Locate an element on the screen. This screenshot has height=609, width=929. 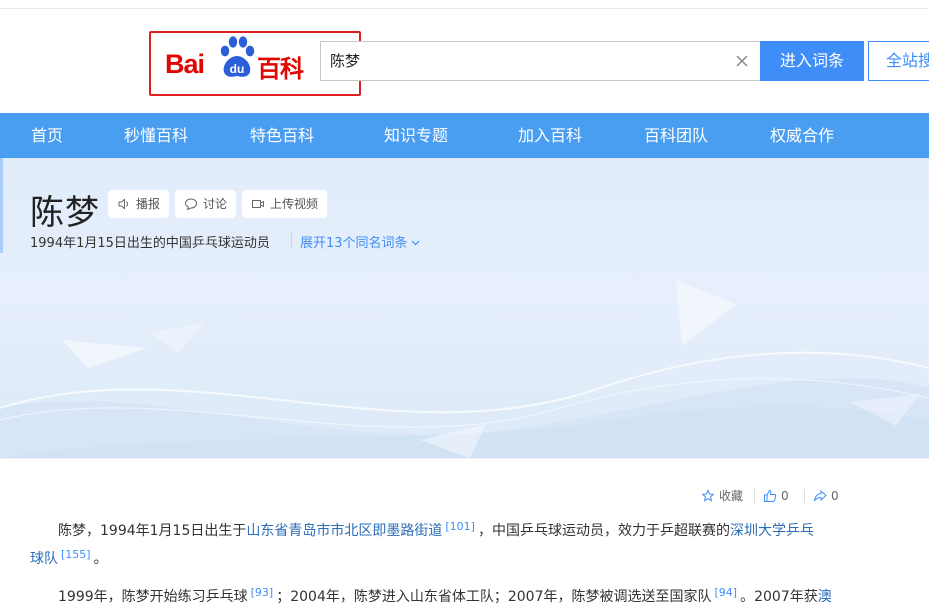
like-button: 0 is located at coordinates (779, 496).